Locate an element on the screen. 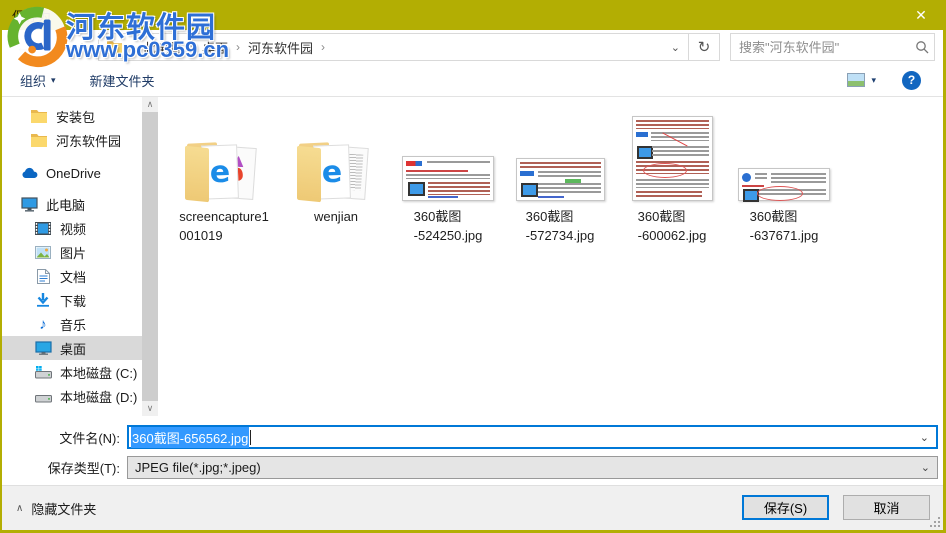  footer-bar: ∧ 隐藏文件夹 保存(S) 取消 is located at coordinates (472, 507).